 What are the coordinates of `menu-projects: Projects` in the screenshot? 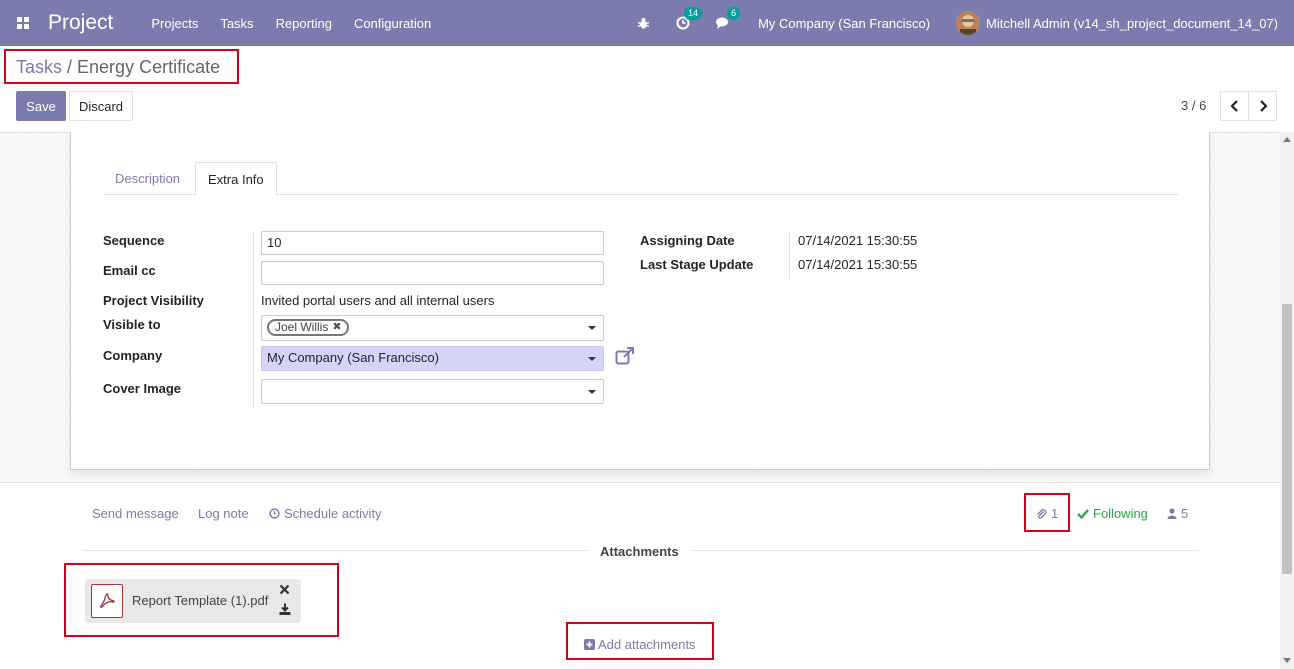 It's located at (174, 23).